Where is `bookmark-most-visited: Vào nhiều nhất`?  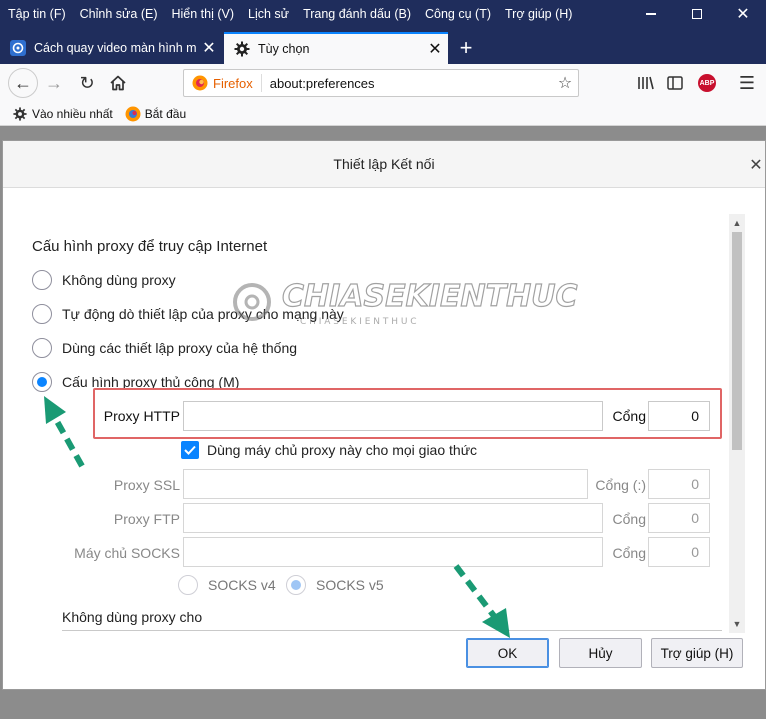 bookmark-most-visited: Vào nhiều nhất is located at coordinates (62, 114).